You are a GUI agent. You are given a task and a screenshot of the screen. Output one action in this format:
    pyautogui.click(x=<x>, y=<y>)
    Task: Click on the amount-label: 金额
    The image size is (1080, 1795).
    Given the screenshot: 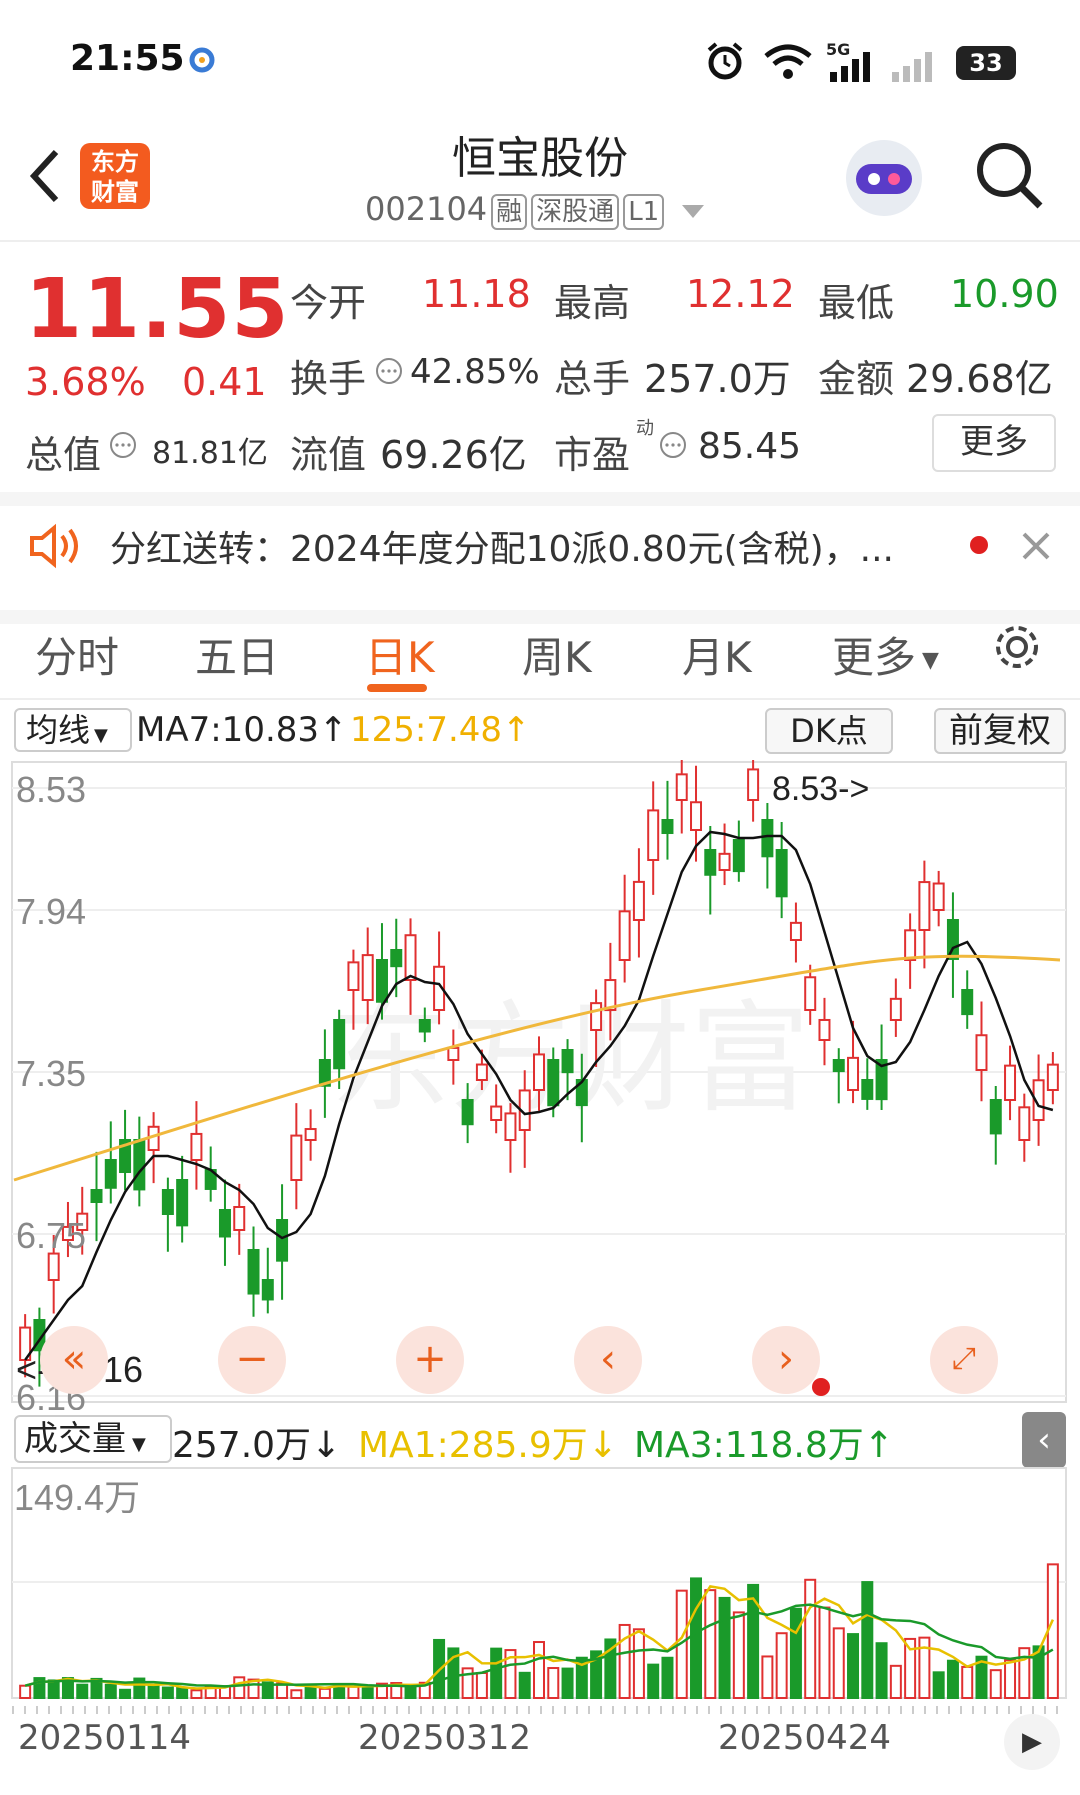 What is the action you would take?
    pyautogui.click(x=856, y=379)
    